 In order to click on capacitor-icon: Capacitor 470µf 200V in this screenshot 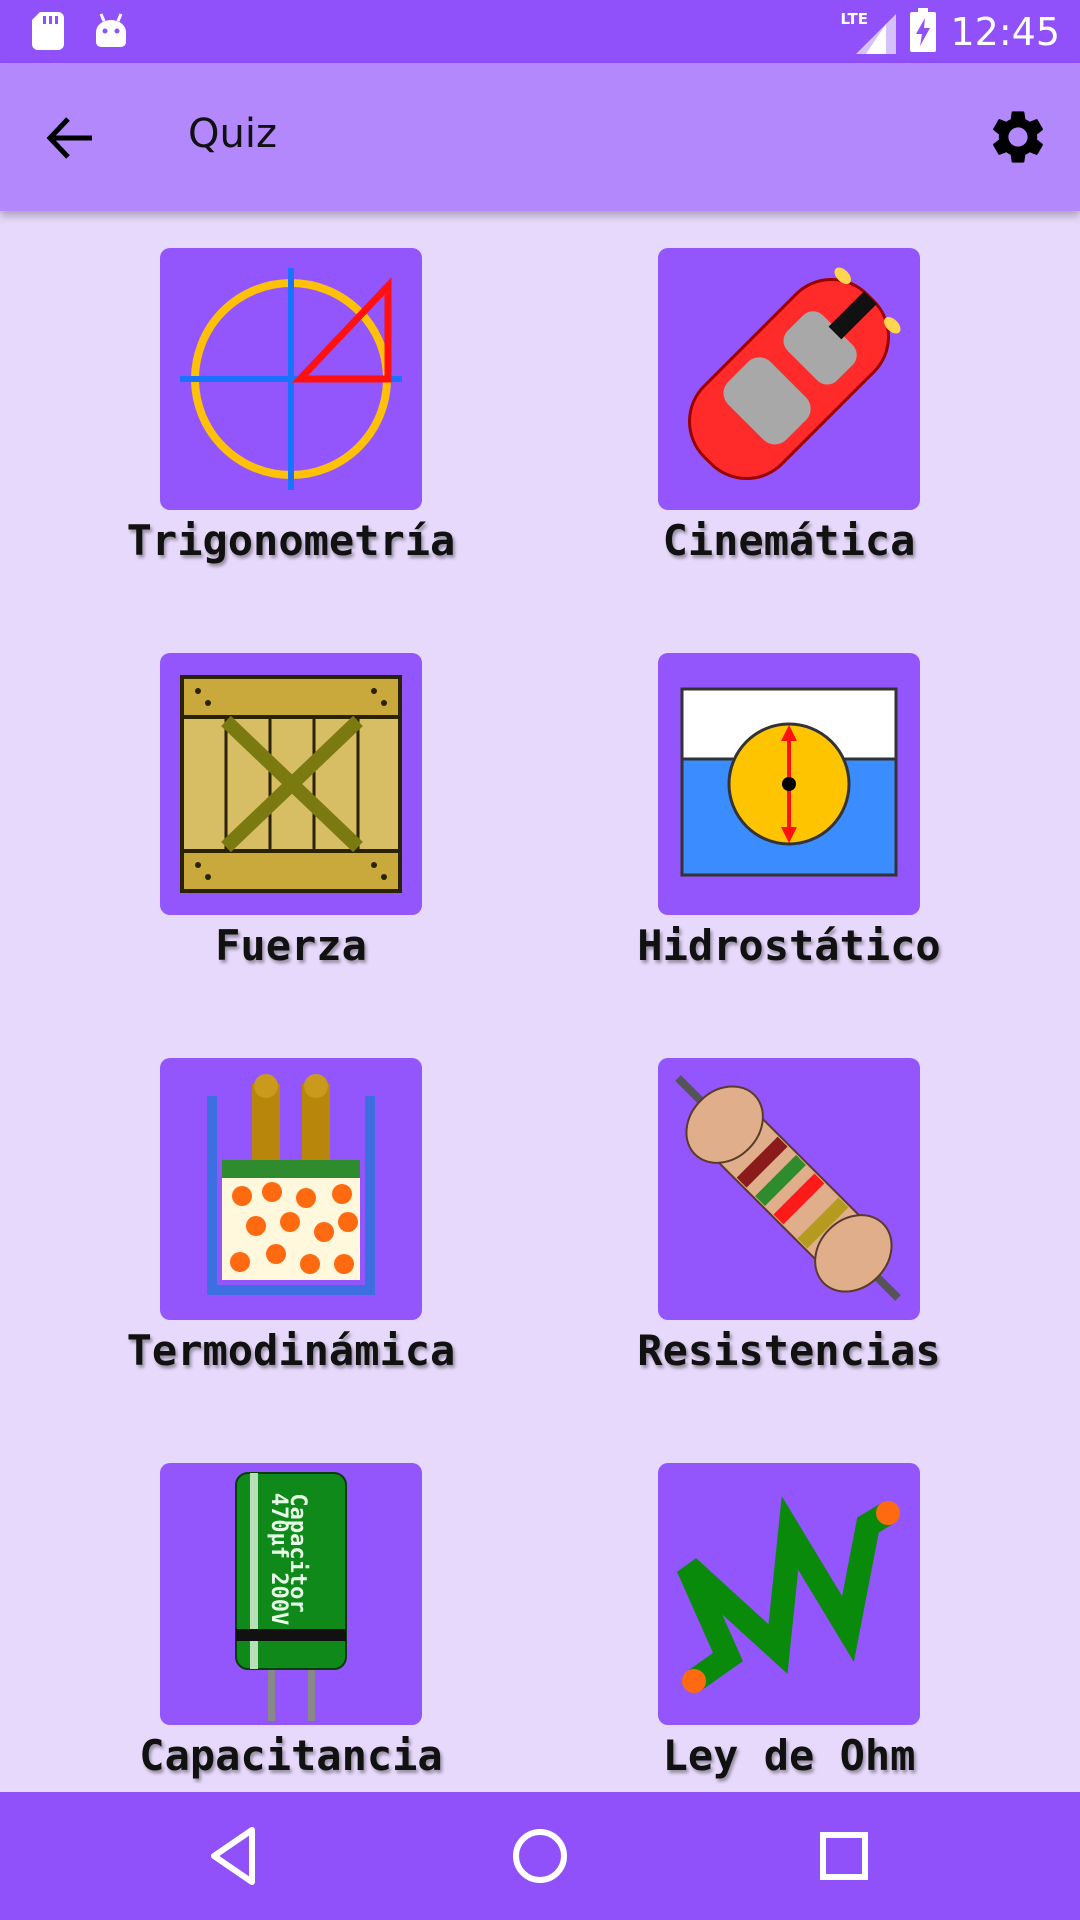, I will do `click(291, 1594)`.